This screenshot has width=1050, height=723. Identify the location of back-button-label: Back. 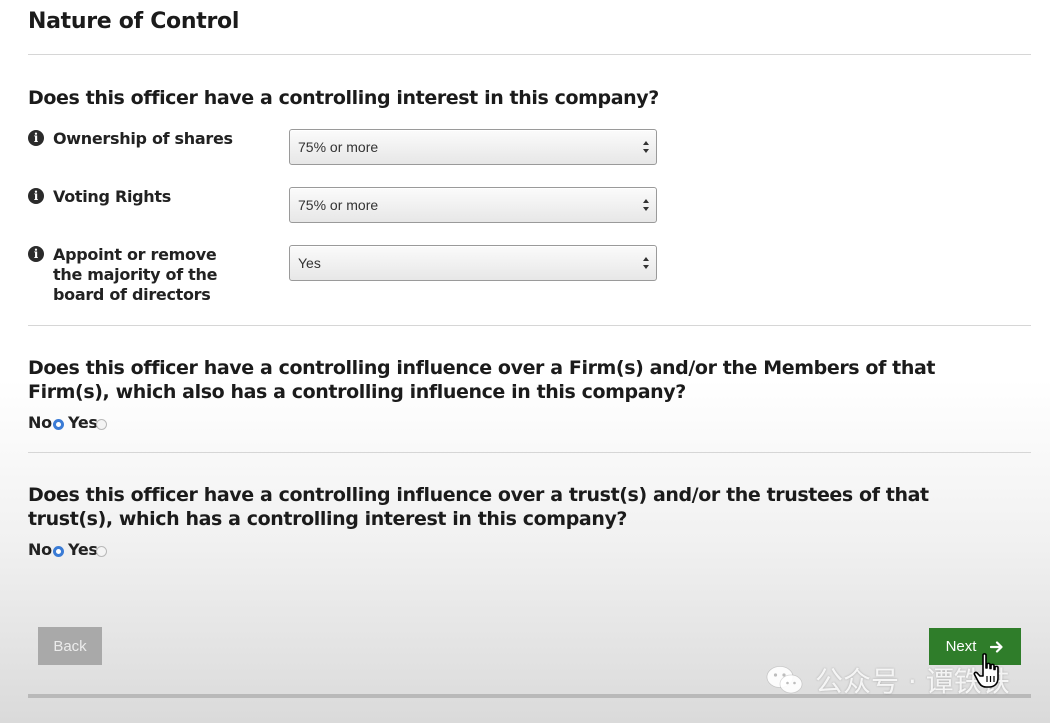
(70, 646).